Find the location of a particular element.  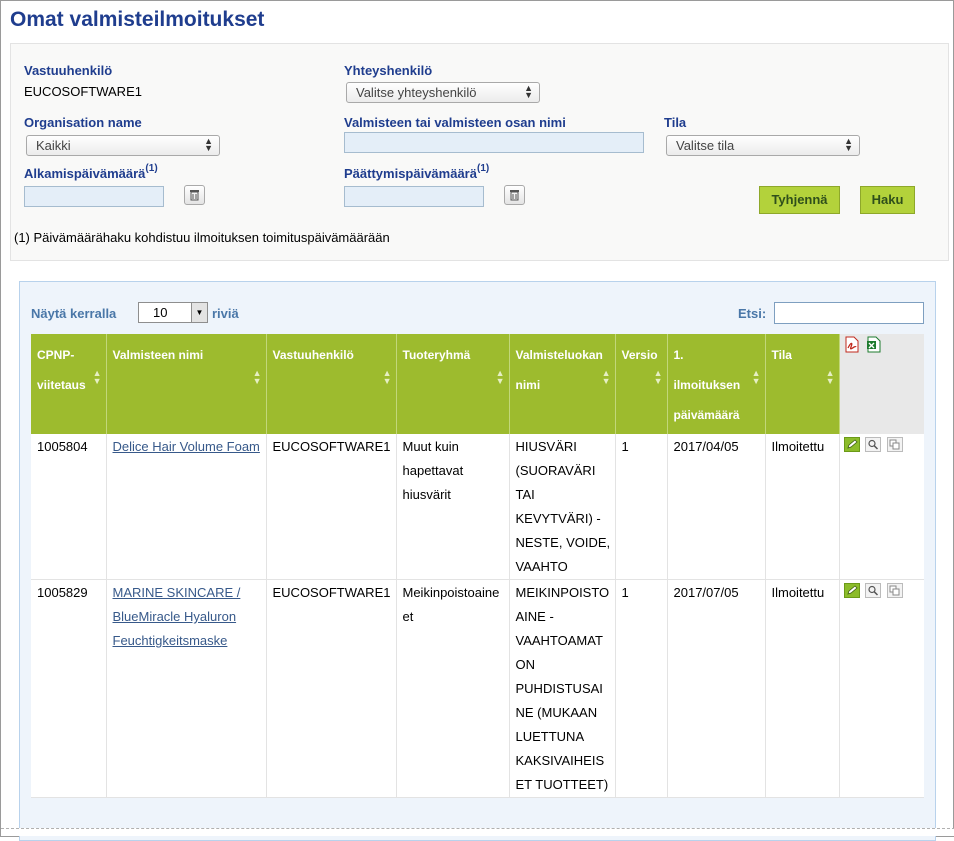

excel-export-icon is located at coordinates (874, 344).